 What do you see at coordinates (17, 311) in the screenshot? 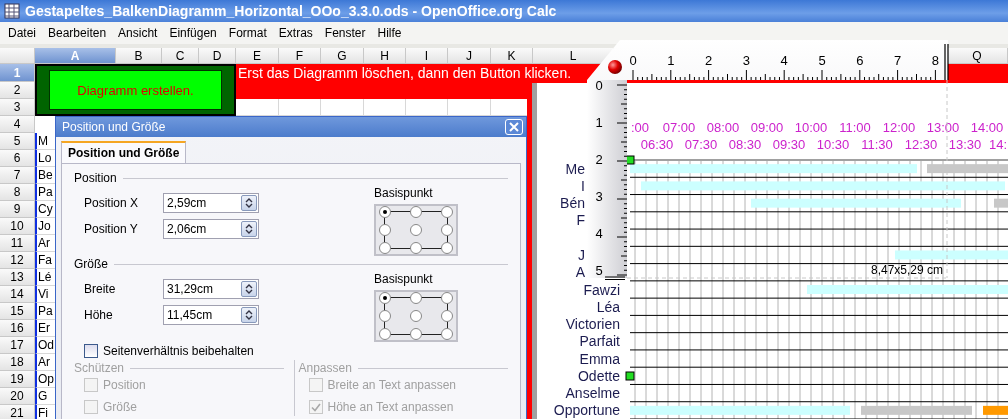
I see `row-header: 15` at bounding box center [17, 311].